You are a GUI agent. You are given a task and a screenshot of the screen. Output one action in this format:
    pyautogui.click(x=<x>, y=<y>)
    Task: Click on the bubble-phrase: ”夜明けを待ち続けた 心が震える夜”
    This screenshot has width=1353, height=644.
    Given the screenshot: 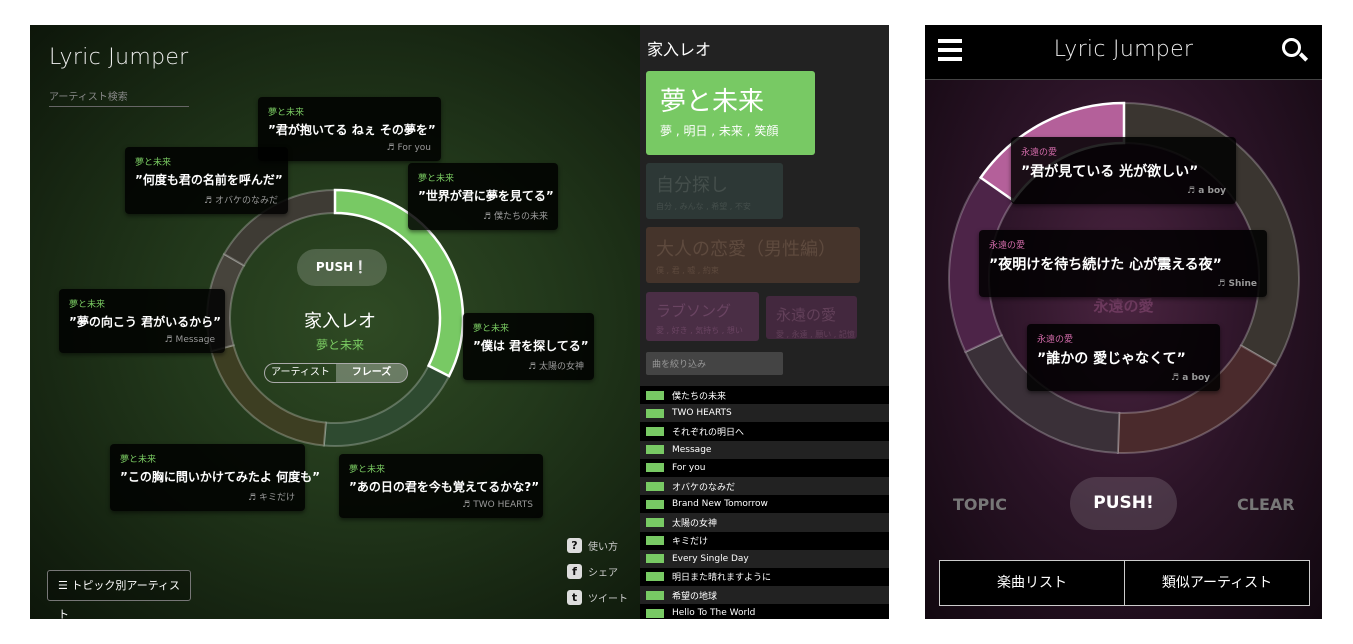 What is the action you would take?
    pyautogui.click(x=1105, y=265)
    